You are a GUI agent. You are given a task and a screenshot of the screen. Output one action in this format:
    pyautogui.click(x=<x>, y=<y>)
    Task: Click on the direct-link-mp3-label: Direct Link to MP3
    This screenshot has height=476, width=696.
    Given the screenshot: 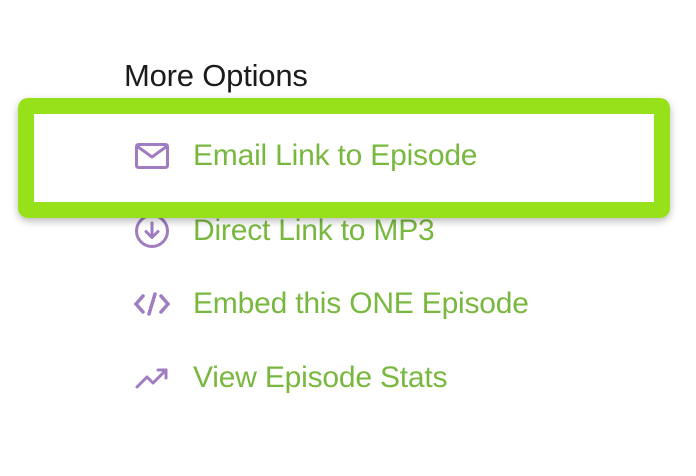 What is the action you would take?
    pyautogui.click(x=314, y=230)
    